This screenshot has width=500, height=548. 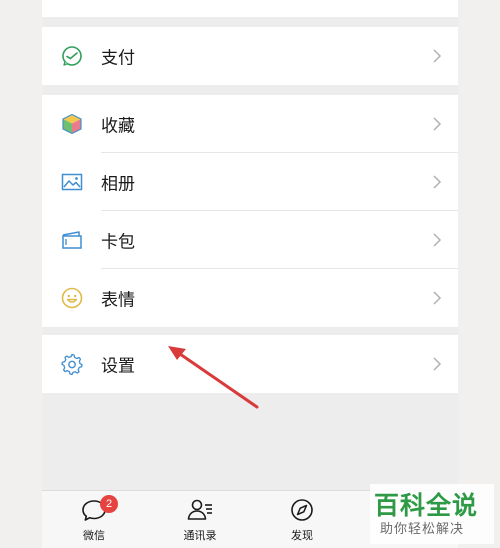 I want to click on settings-group: 设置, so click(x=250, y=364).